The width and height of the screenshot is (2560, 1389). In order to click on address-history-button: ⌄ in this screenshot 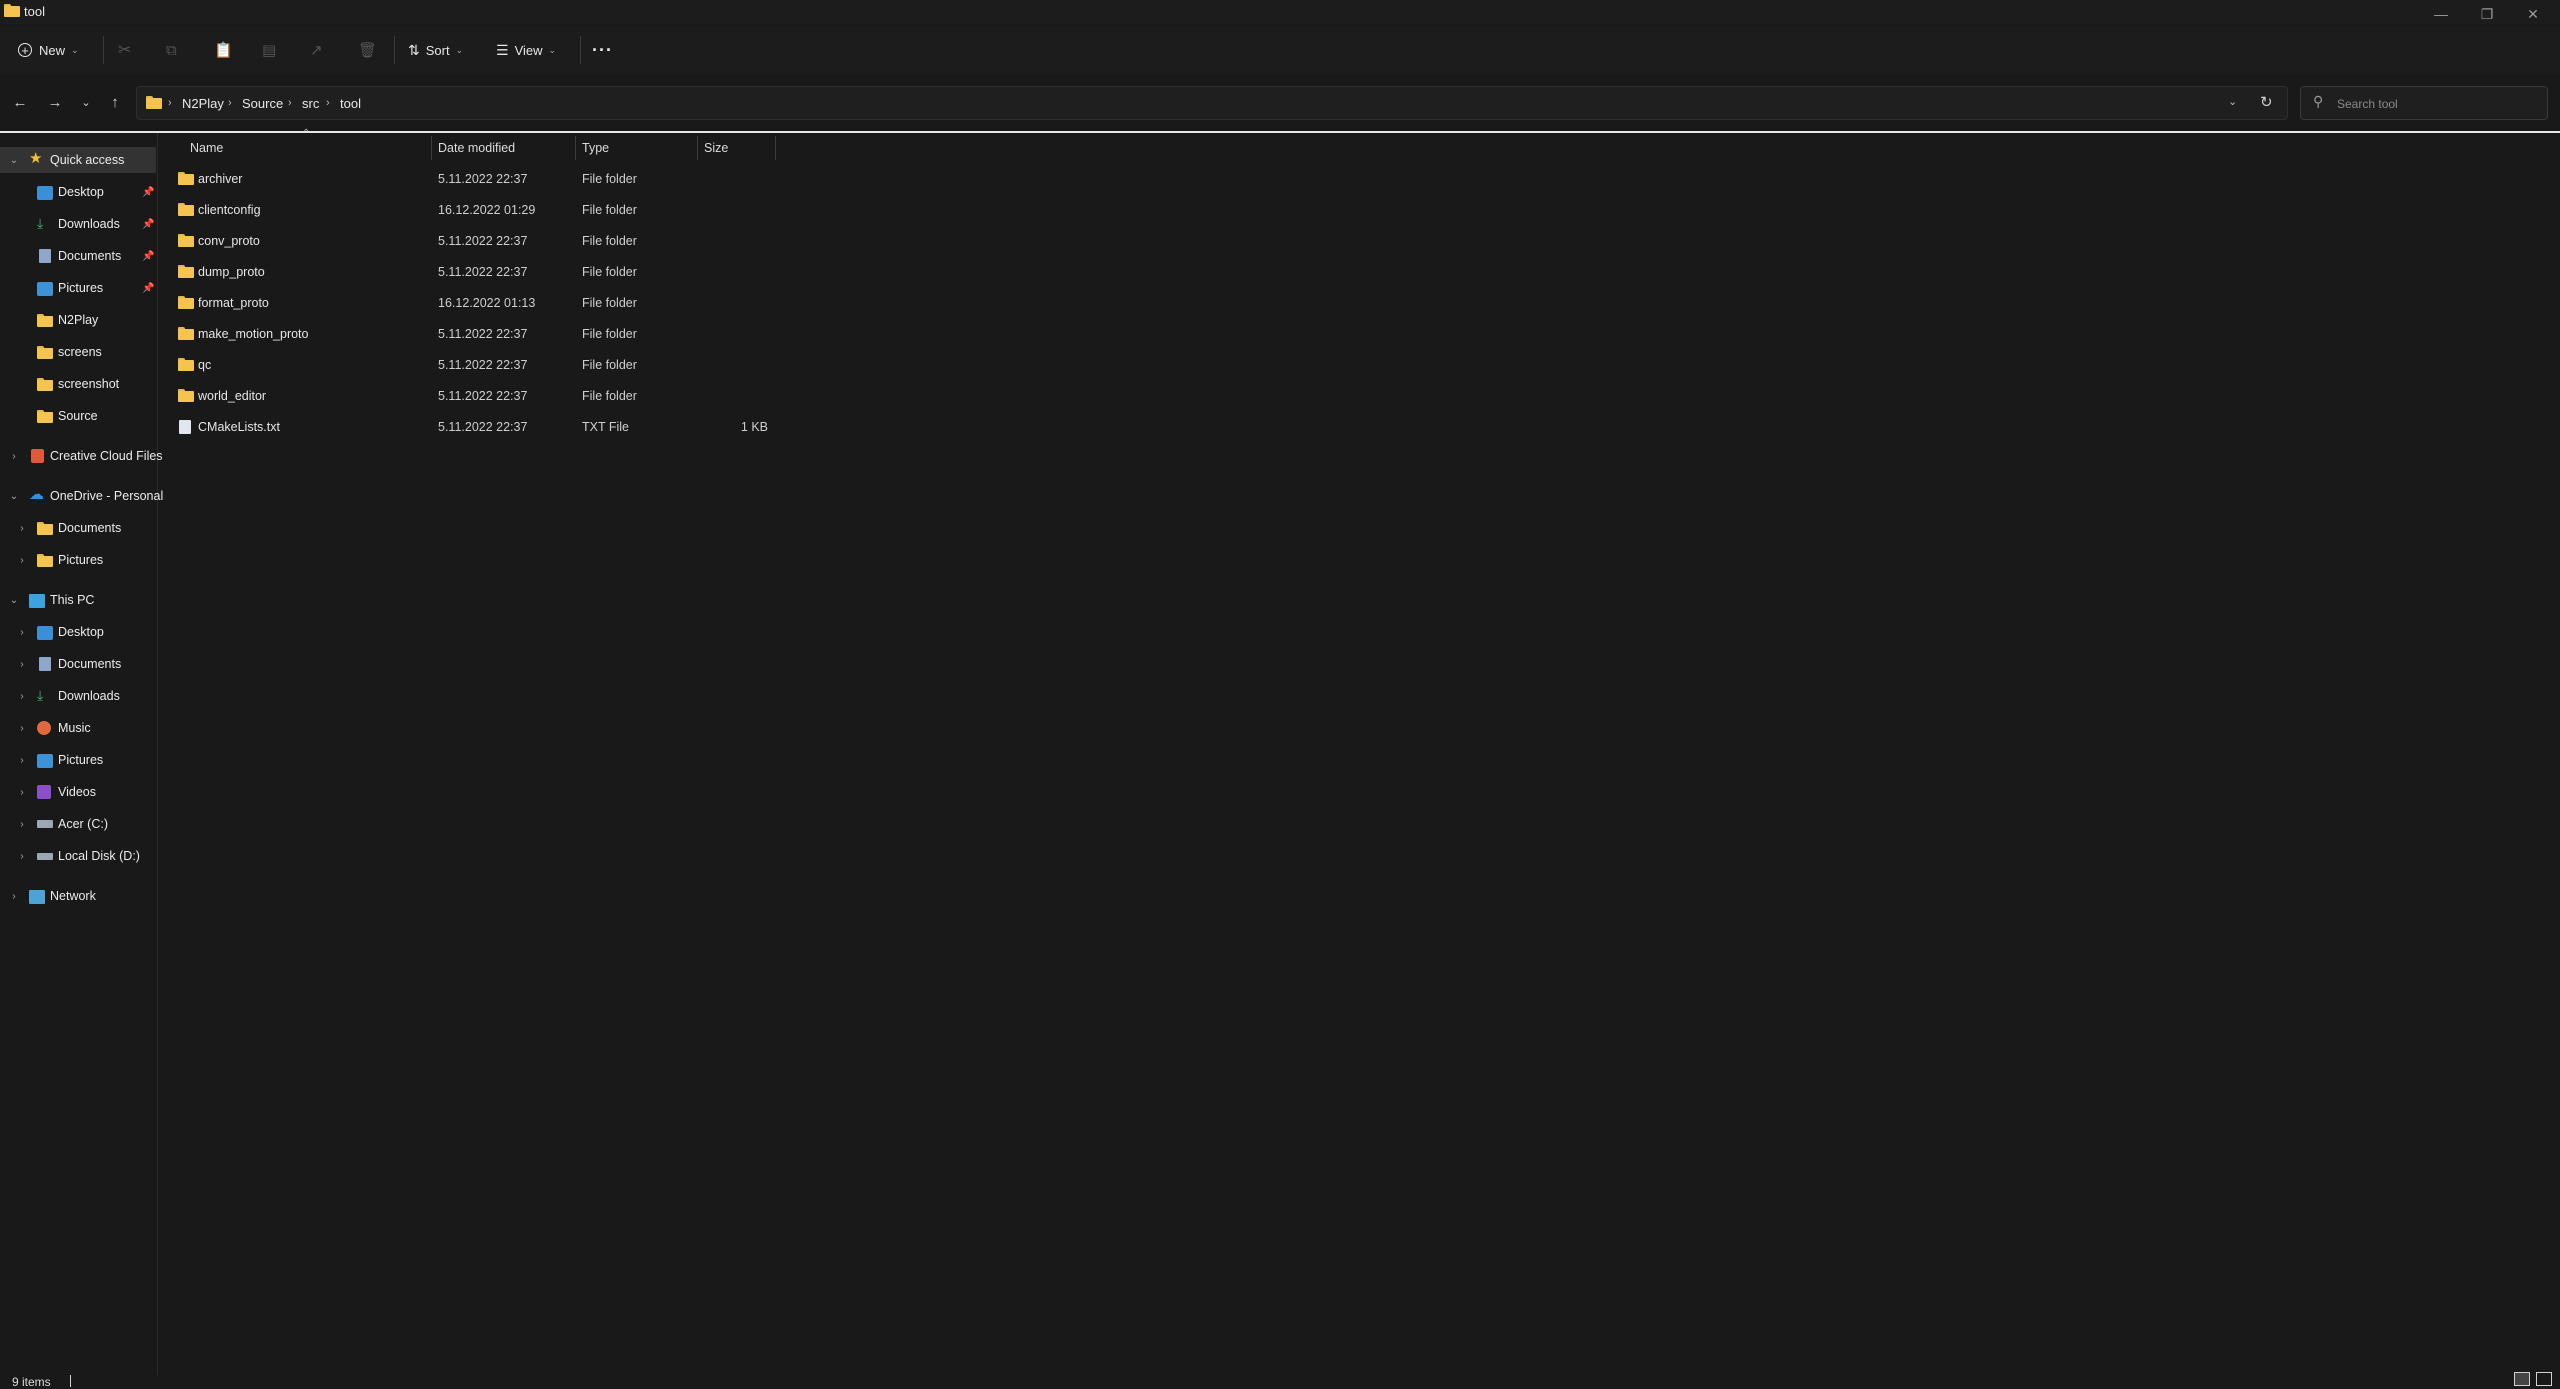, I will do `click(2232, 101)`.